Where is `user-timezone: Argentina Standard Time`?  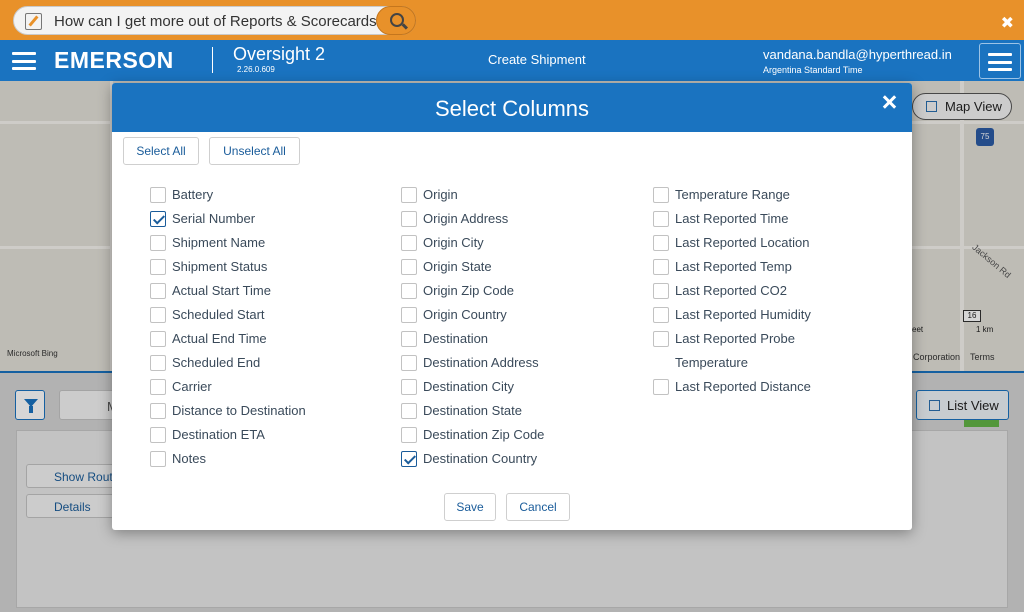 user-timezone: Argentina Standard Time is located at coordinates (813, 70).